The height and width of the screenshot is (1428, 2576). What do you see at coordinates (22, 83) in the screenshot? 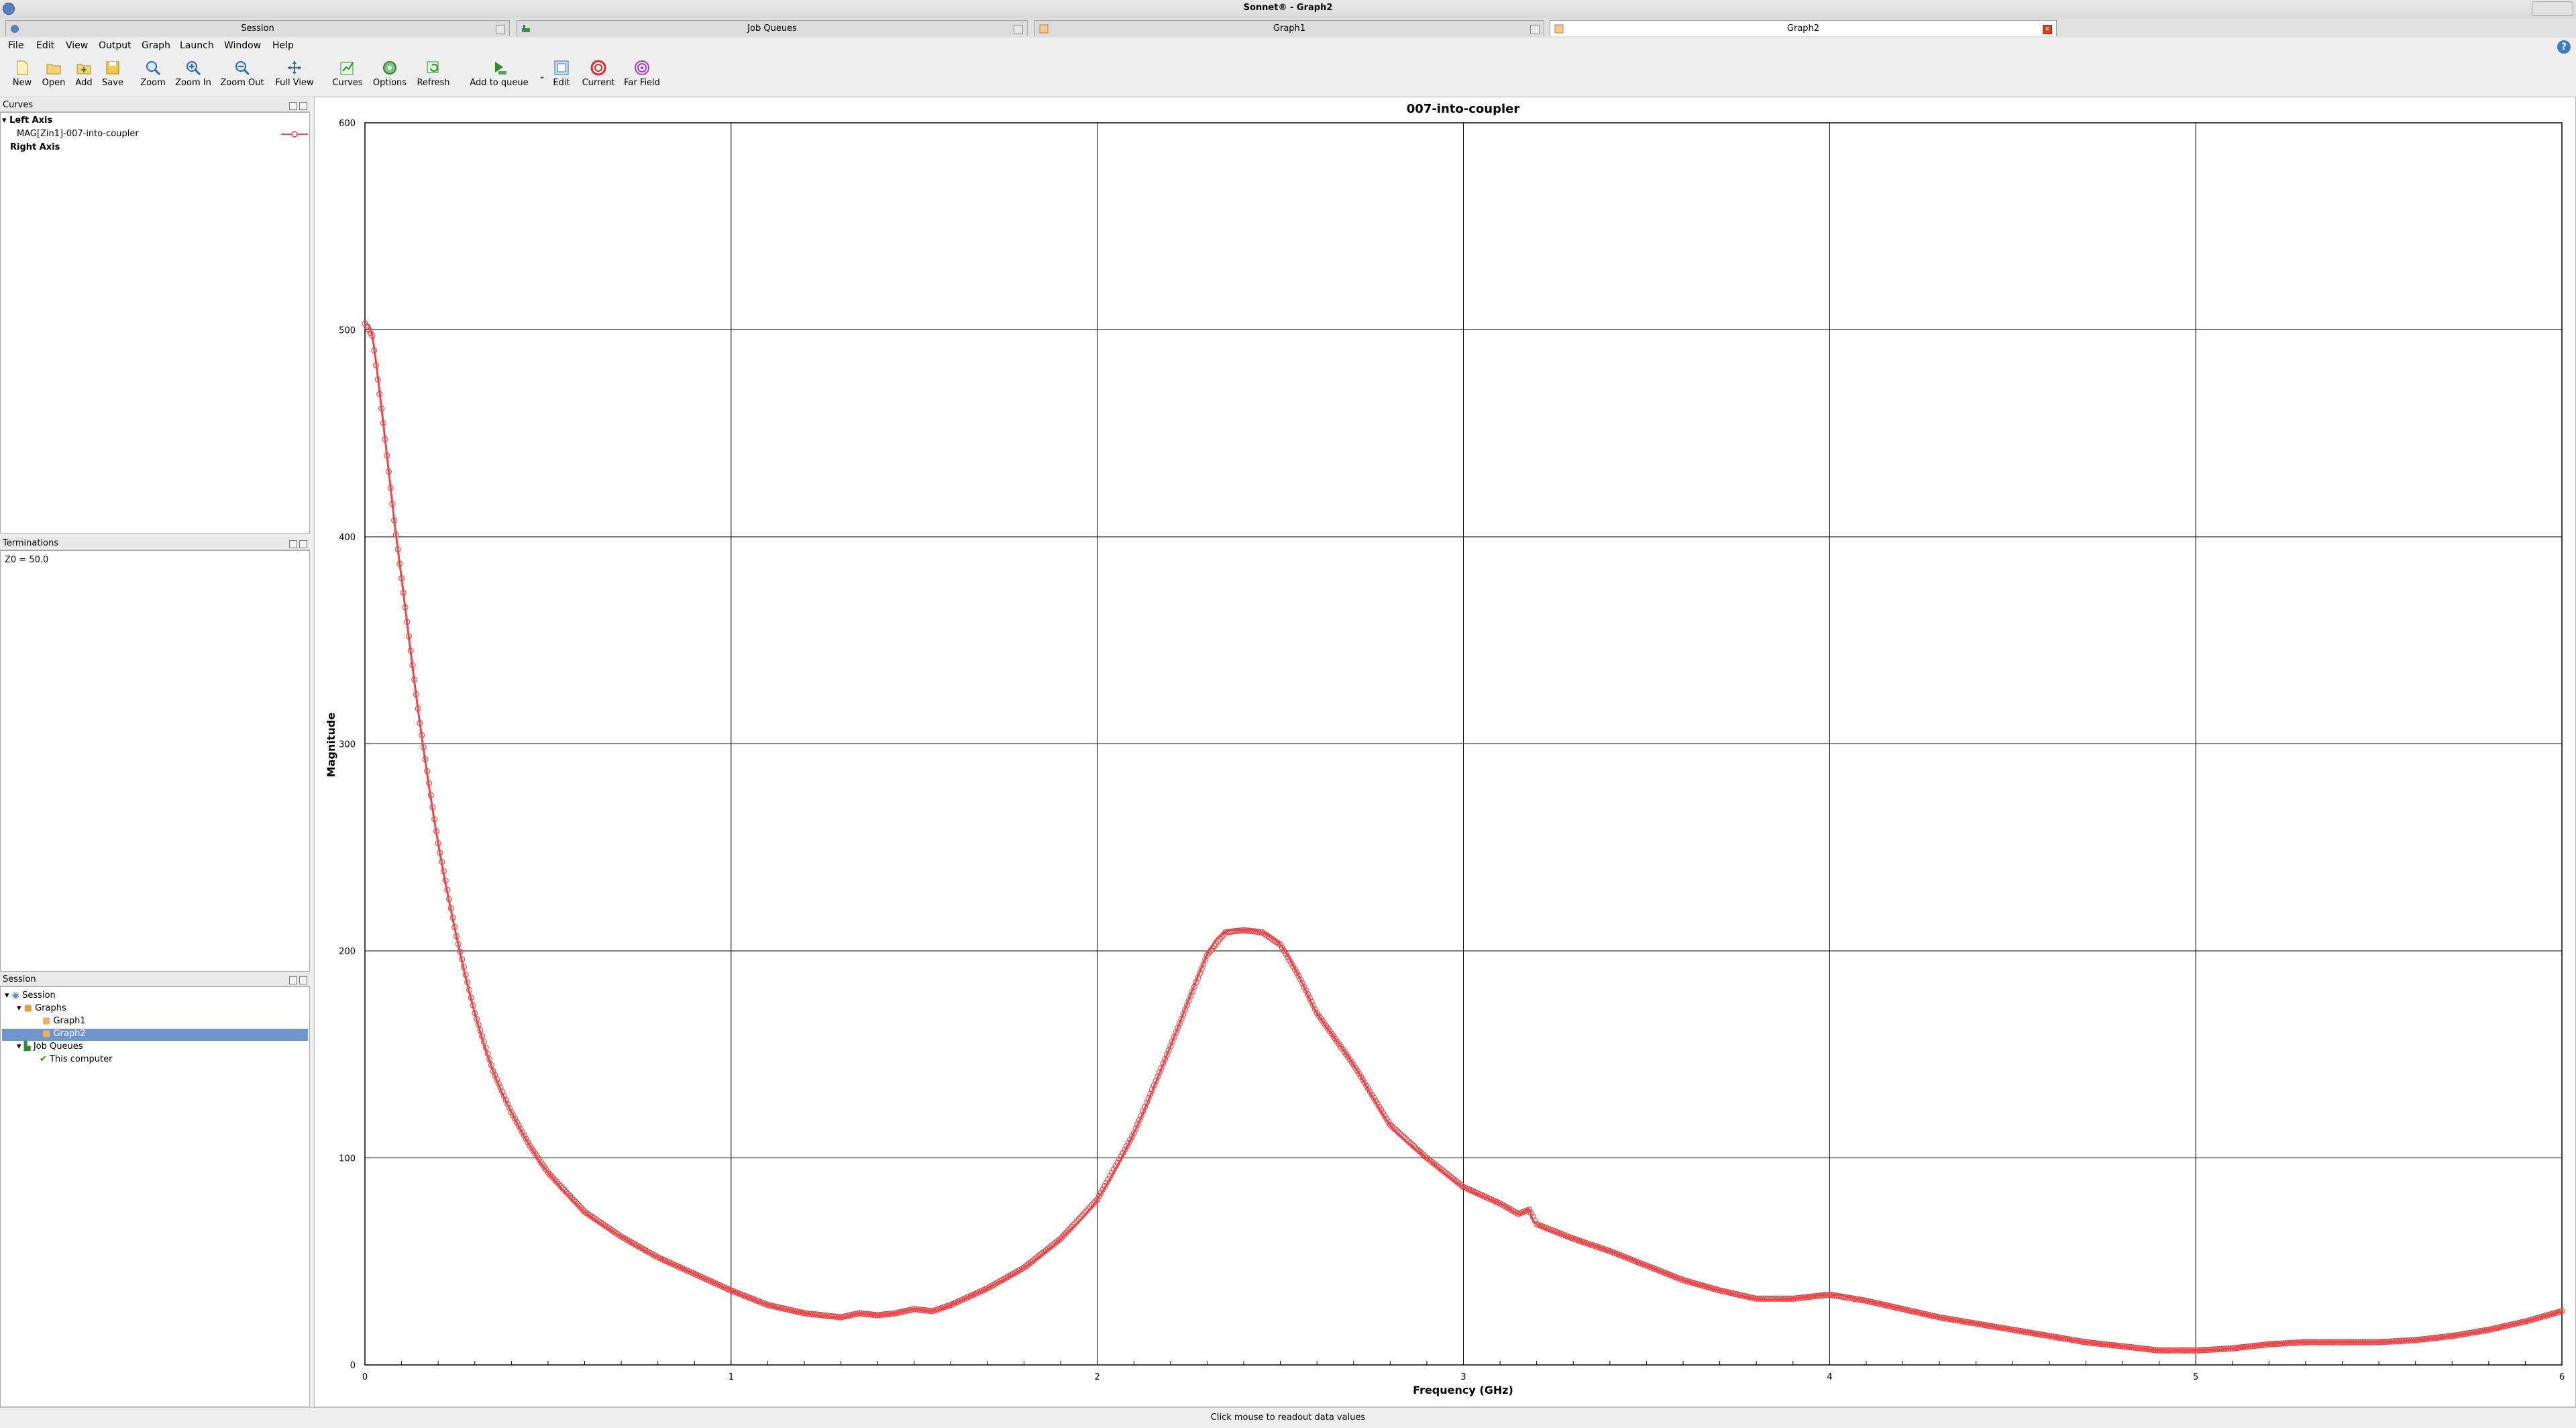
I see `new-label: New` at bounding box center [22, 83].